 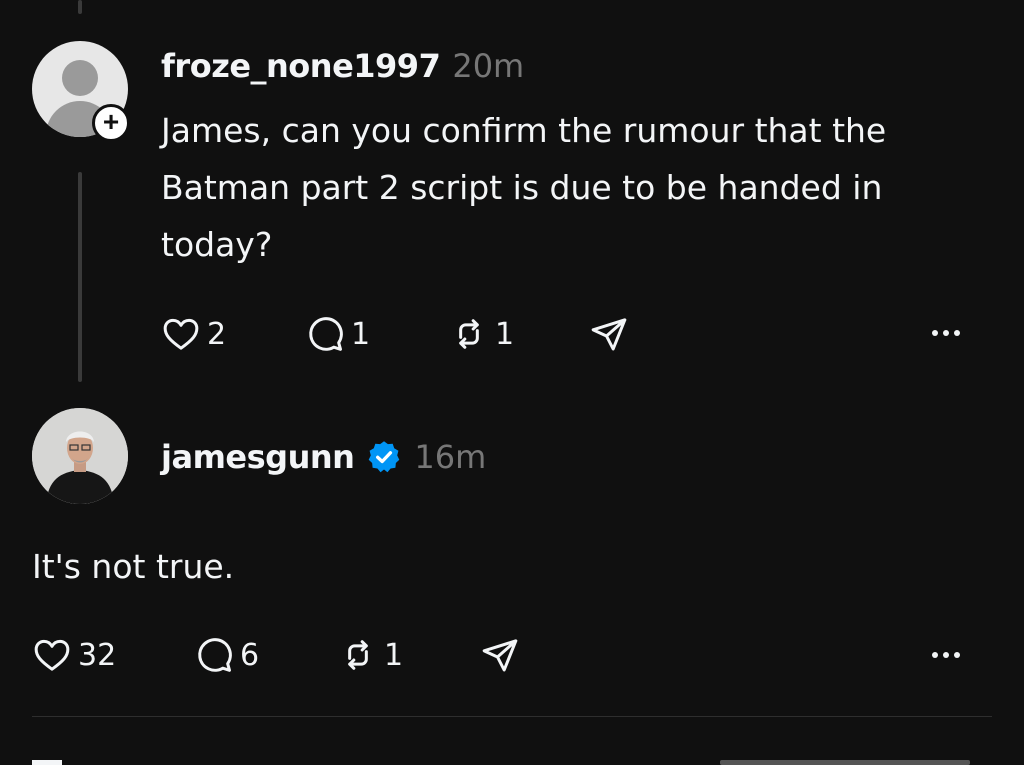 I want to click on thread-connector, so click(x=80, y=277).